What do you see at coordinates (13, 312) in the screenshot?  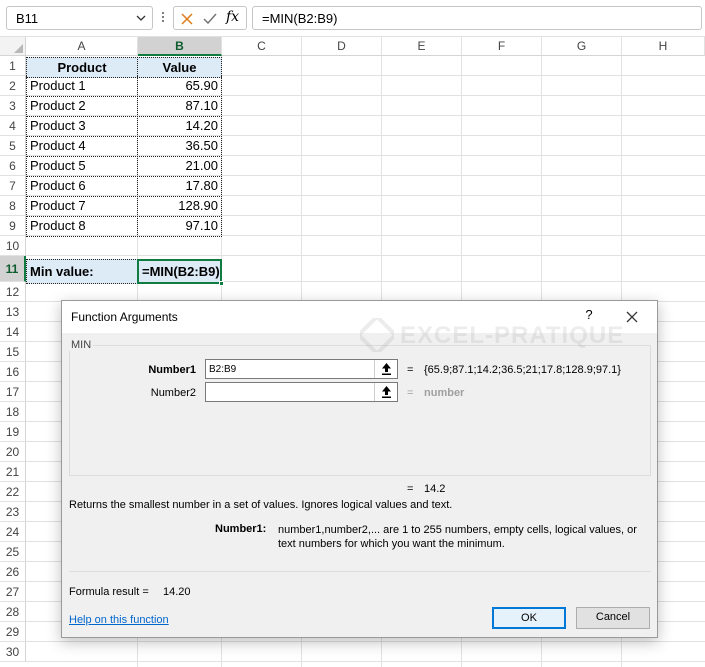 I see `row-header-13: 13` at bounding box center [13, 312].